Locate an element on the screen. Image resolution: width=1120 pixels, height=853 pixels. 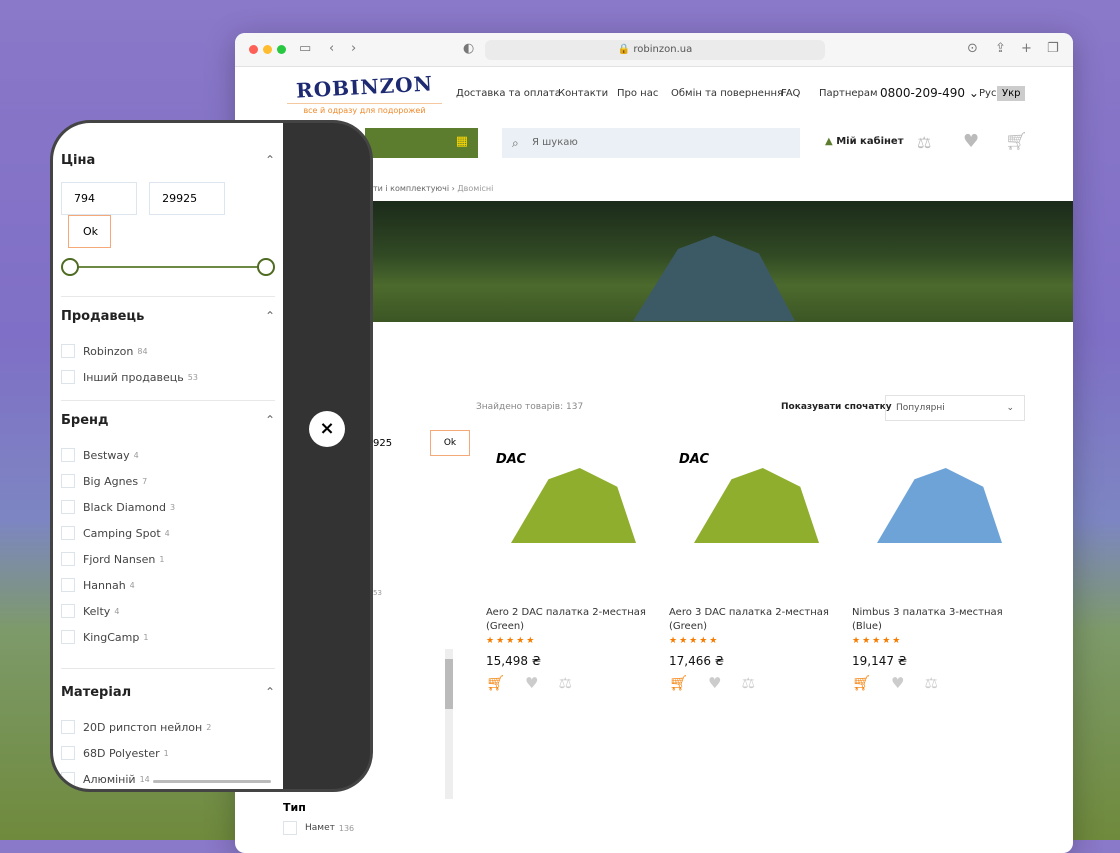
price-slider is located at coordinates (168, 267).